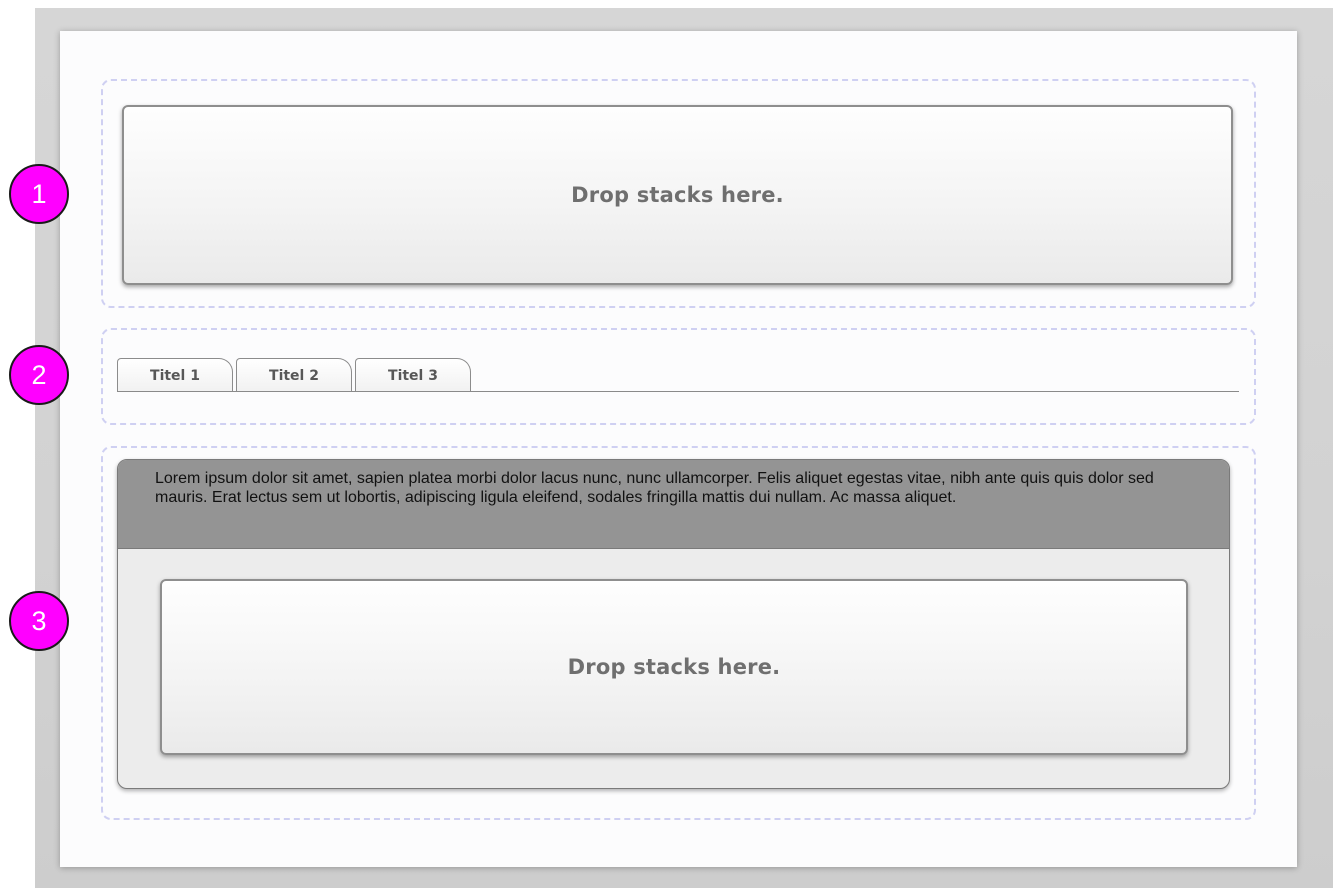 The image size is (1333, 888). I want to click on tab-label: Titel 3, so click(413, 375).